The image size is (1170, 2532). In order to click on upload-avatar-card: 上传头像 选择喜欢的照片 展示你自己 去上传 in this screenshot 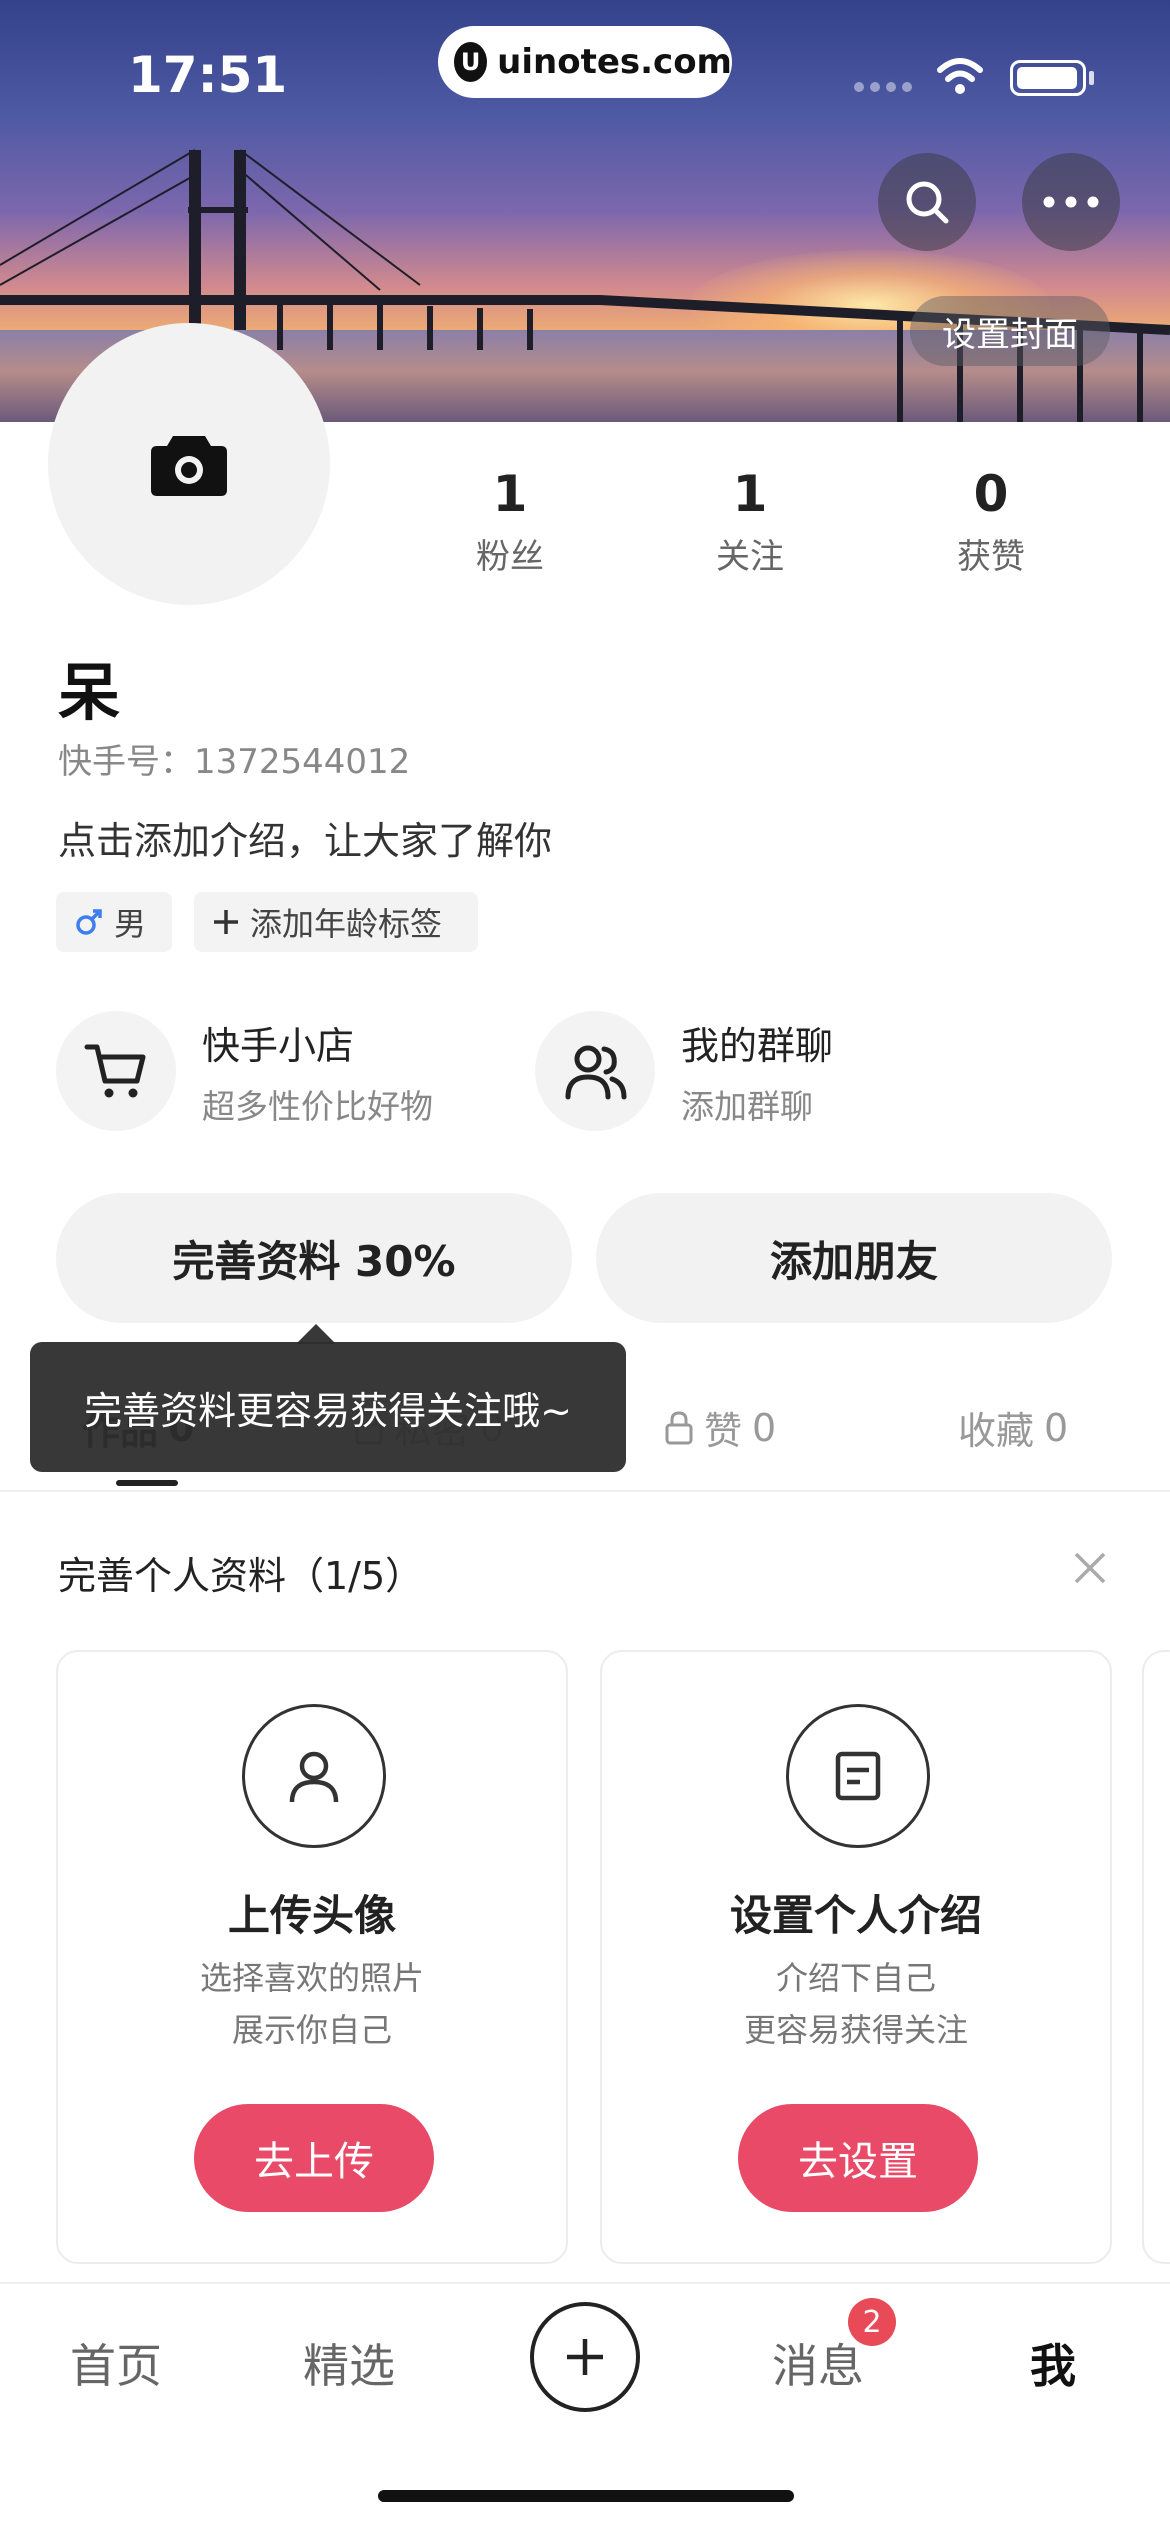, I will do `click(312, 1957)`.